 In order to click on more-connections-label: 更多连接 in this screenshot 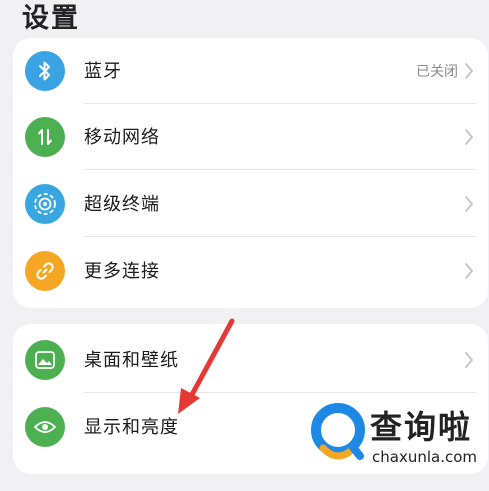, I will do `click(122, 271)`.